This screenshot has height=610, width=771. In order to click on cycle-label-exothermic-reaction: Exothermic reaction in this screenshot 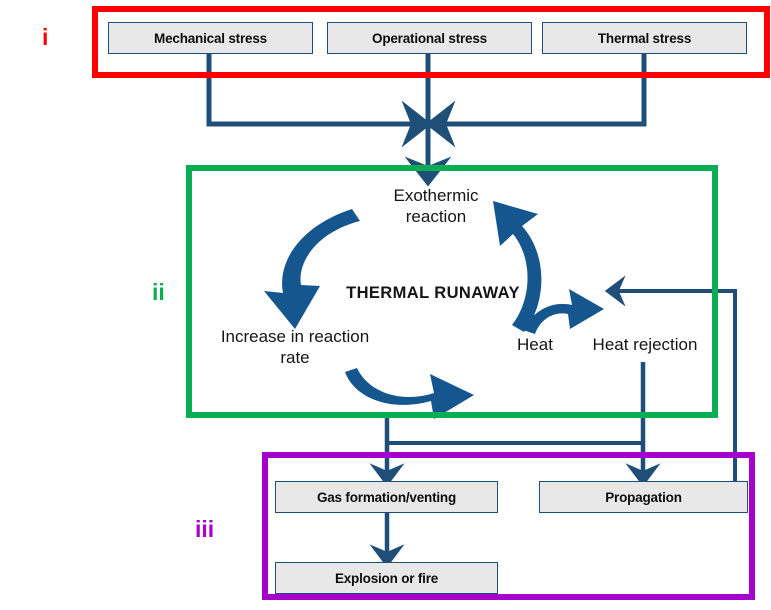, I will do `click(436, 206)`.